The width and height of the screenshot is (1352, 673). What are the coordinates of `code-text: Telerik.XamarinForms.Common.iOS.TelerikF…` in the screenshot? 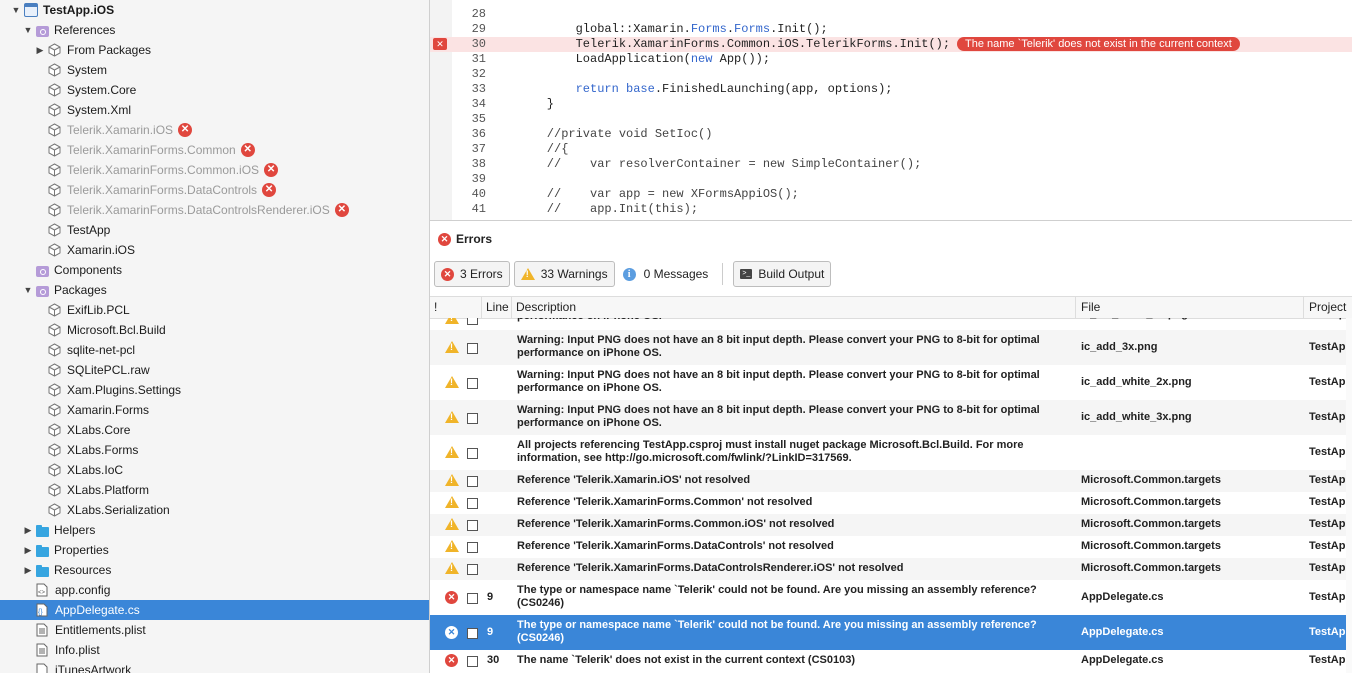 It's located at (734, 44).